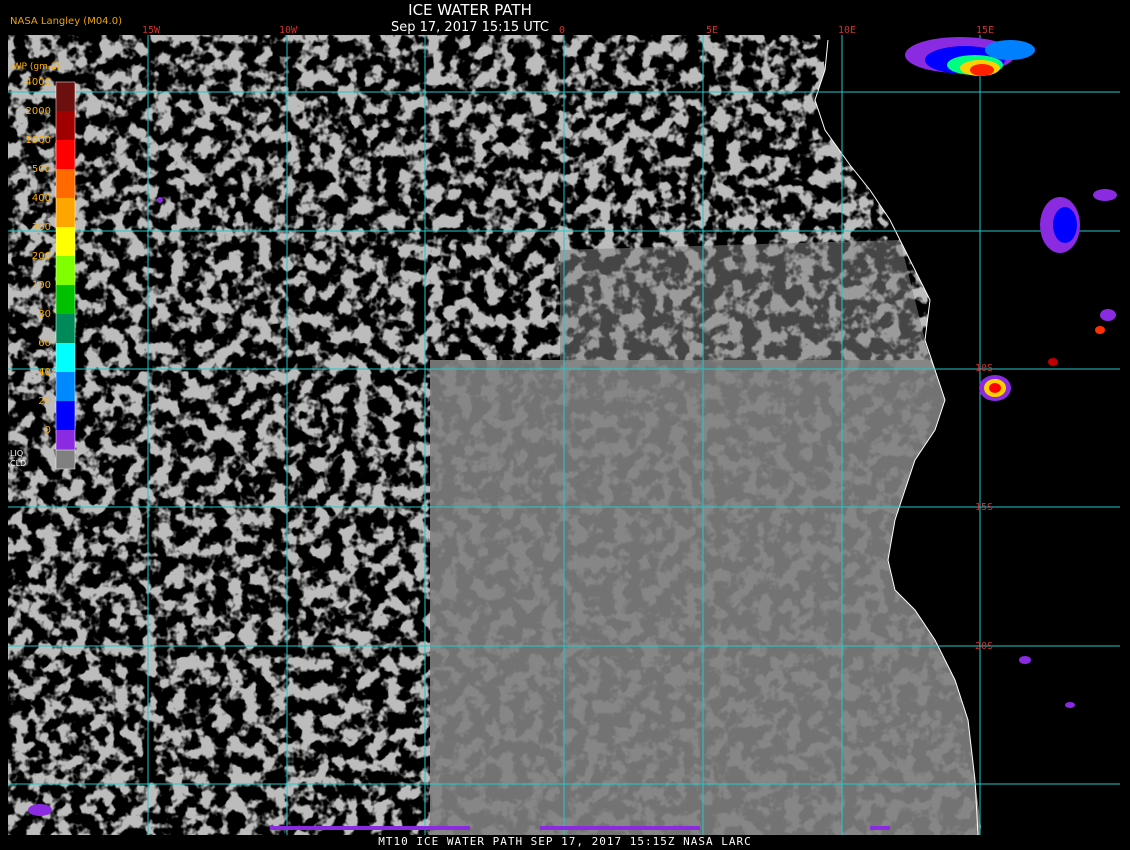  Describe the element at coordinates (44, 401) in the screenshot. I see `legend-label-20: 20` at that location.